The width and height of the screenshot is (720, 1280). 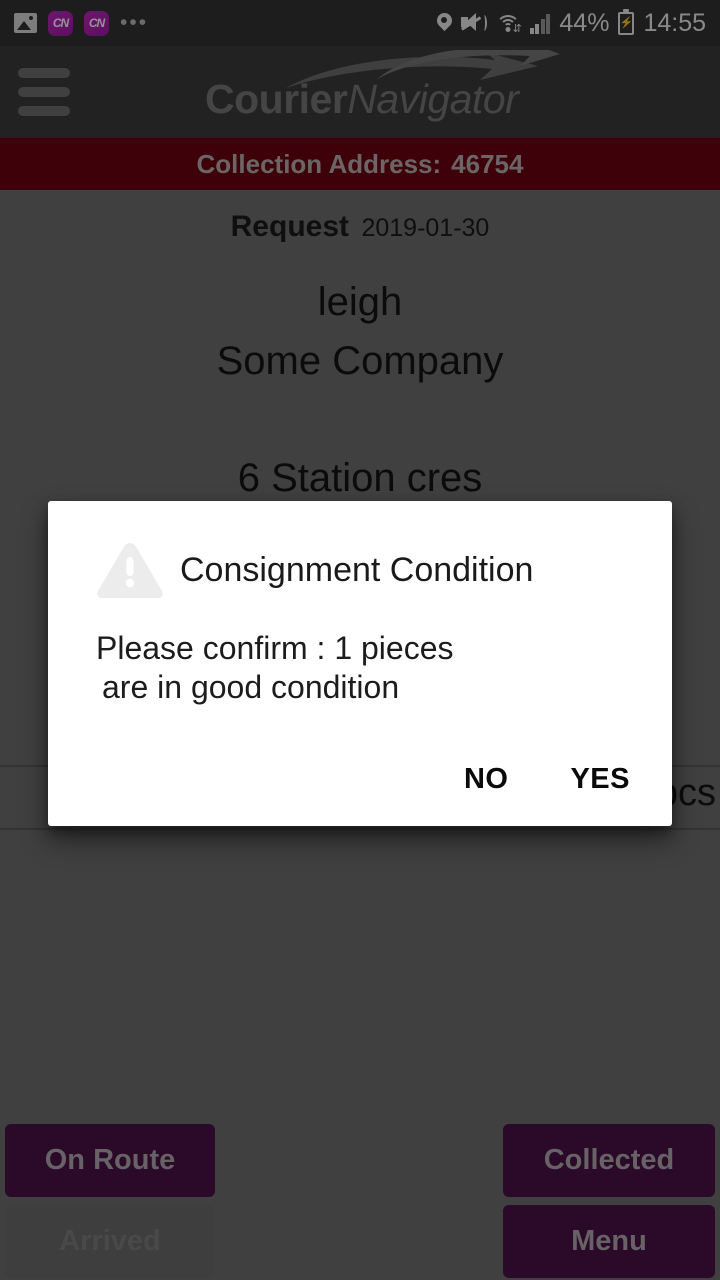 What do you see at coordinates (357, 569) in the screenshot?
I see `dialog-title: Consignment Condition` at bounding box center [357, 569].